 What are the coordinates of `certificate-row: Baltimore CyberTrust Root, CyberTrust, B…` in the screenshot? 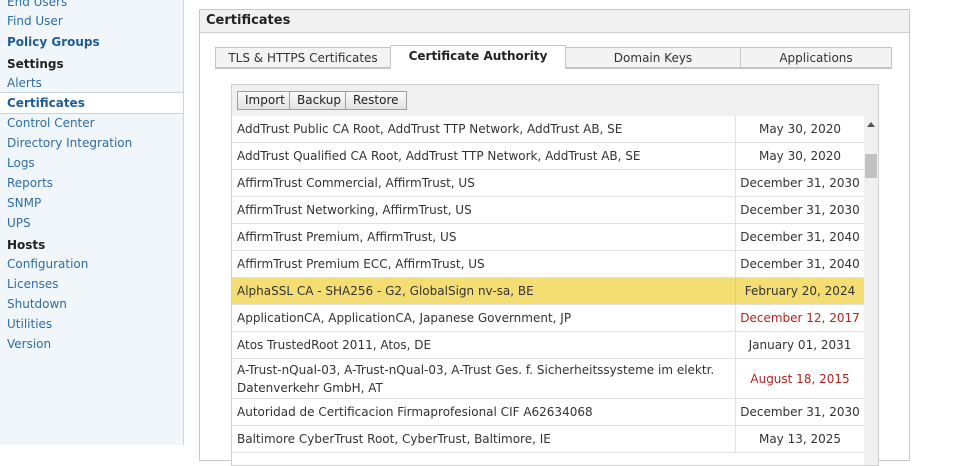 It's located at (548, 439).